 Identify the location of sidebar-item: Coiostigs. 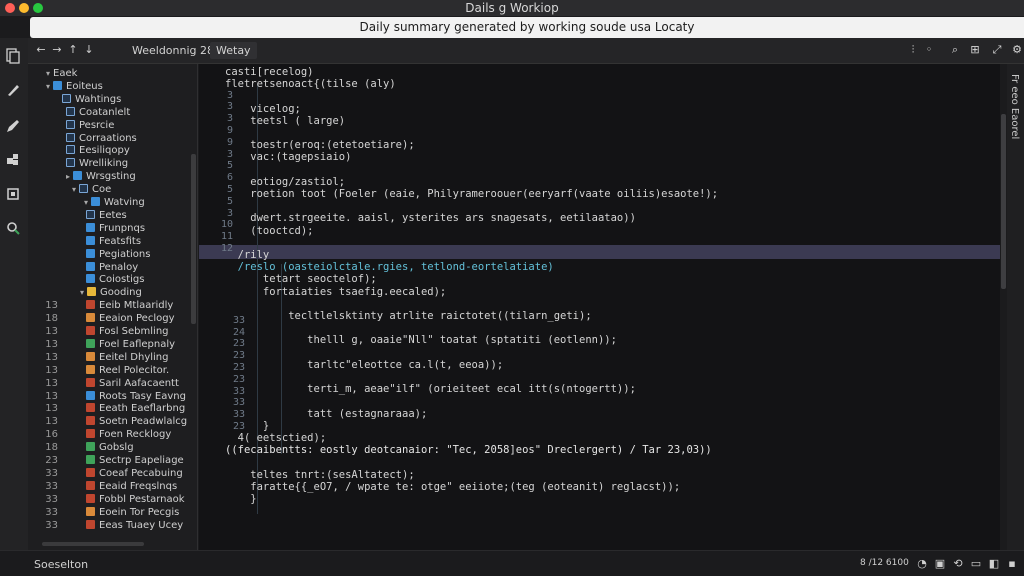
(108, 279).